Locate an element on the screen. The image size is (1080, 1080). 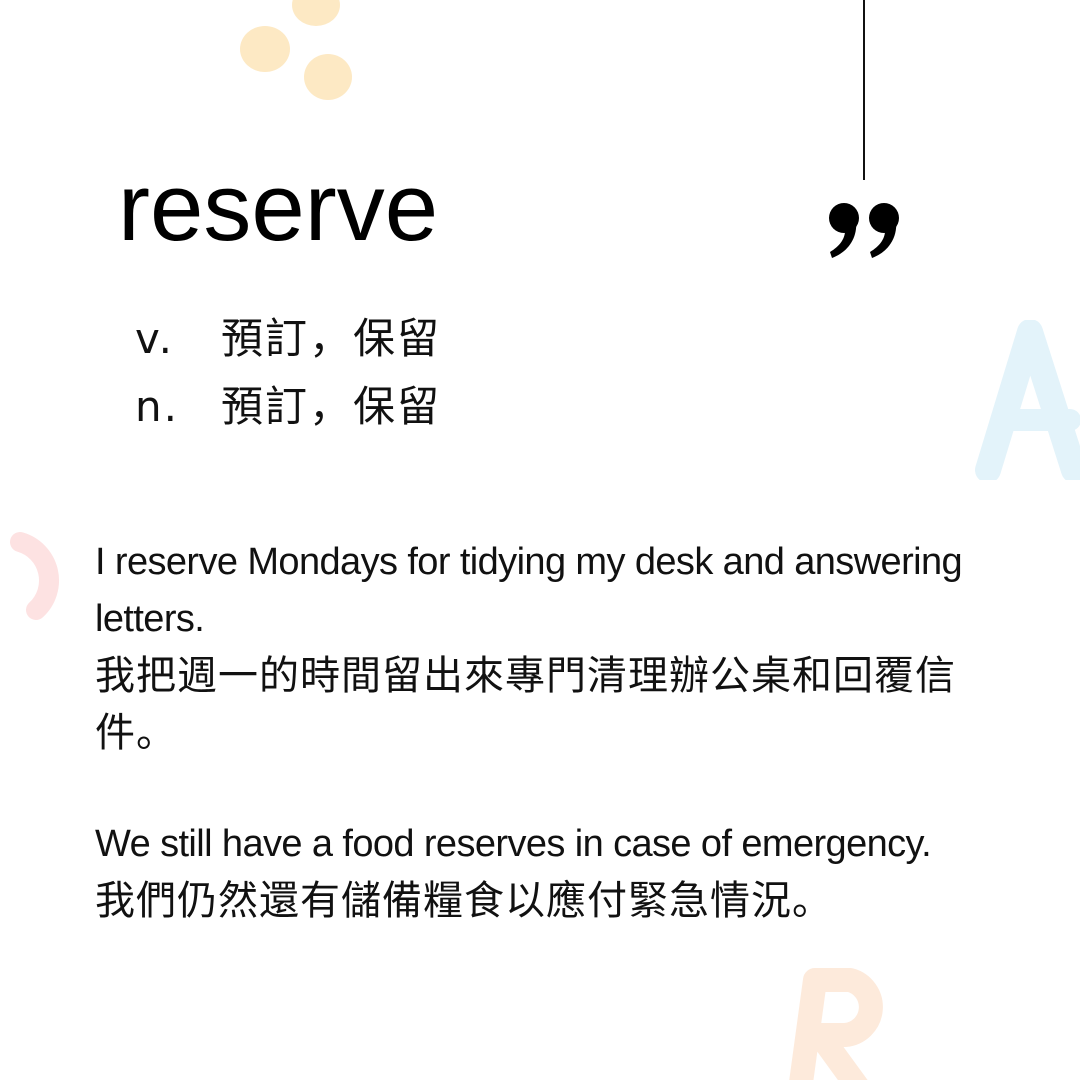
closing-quote-icon is located at coordinates (864, 230).